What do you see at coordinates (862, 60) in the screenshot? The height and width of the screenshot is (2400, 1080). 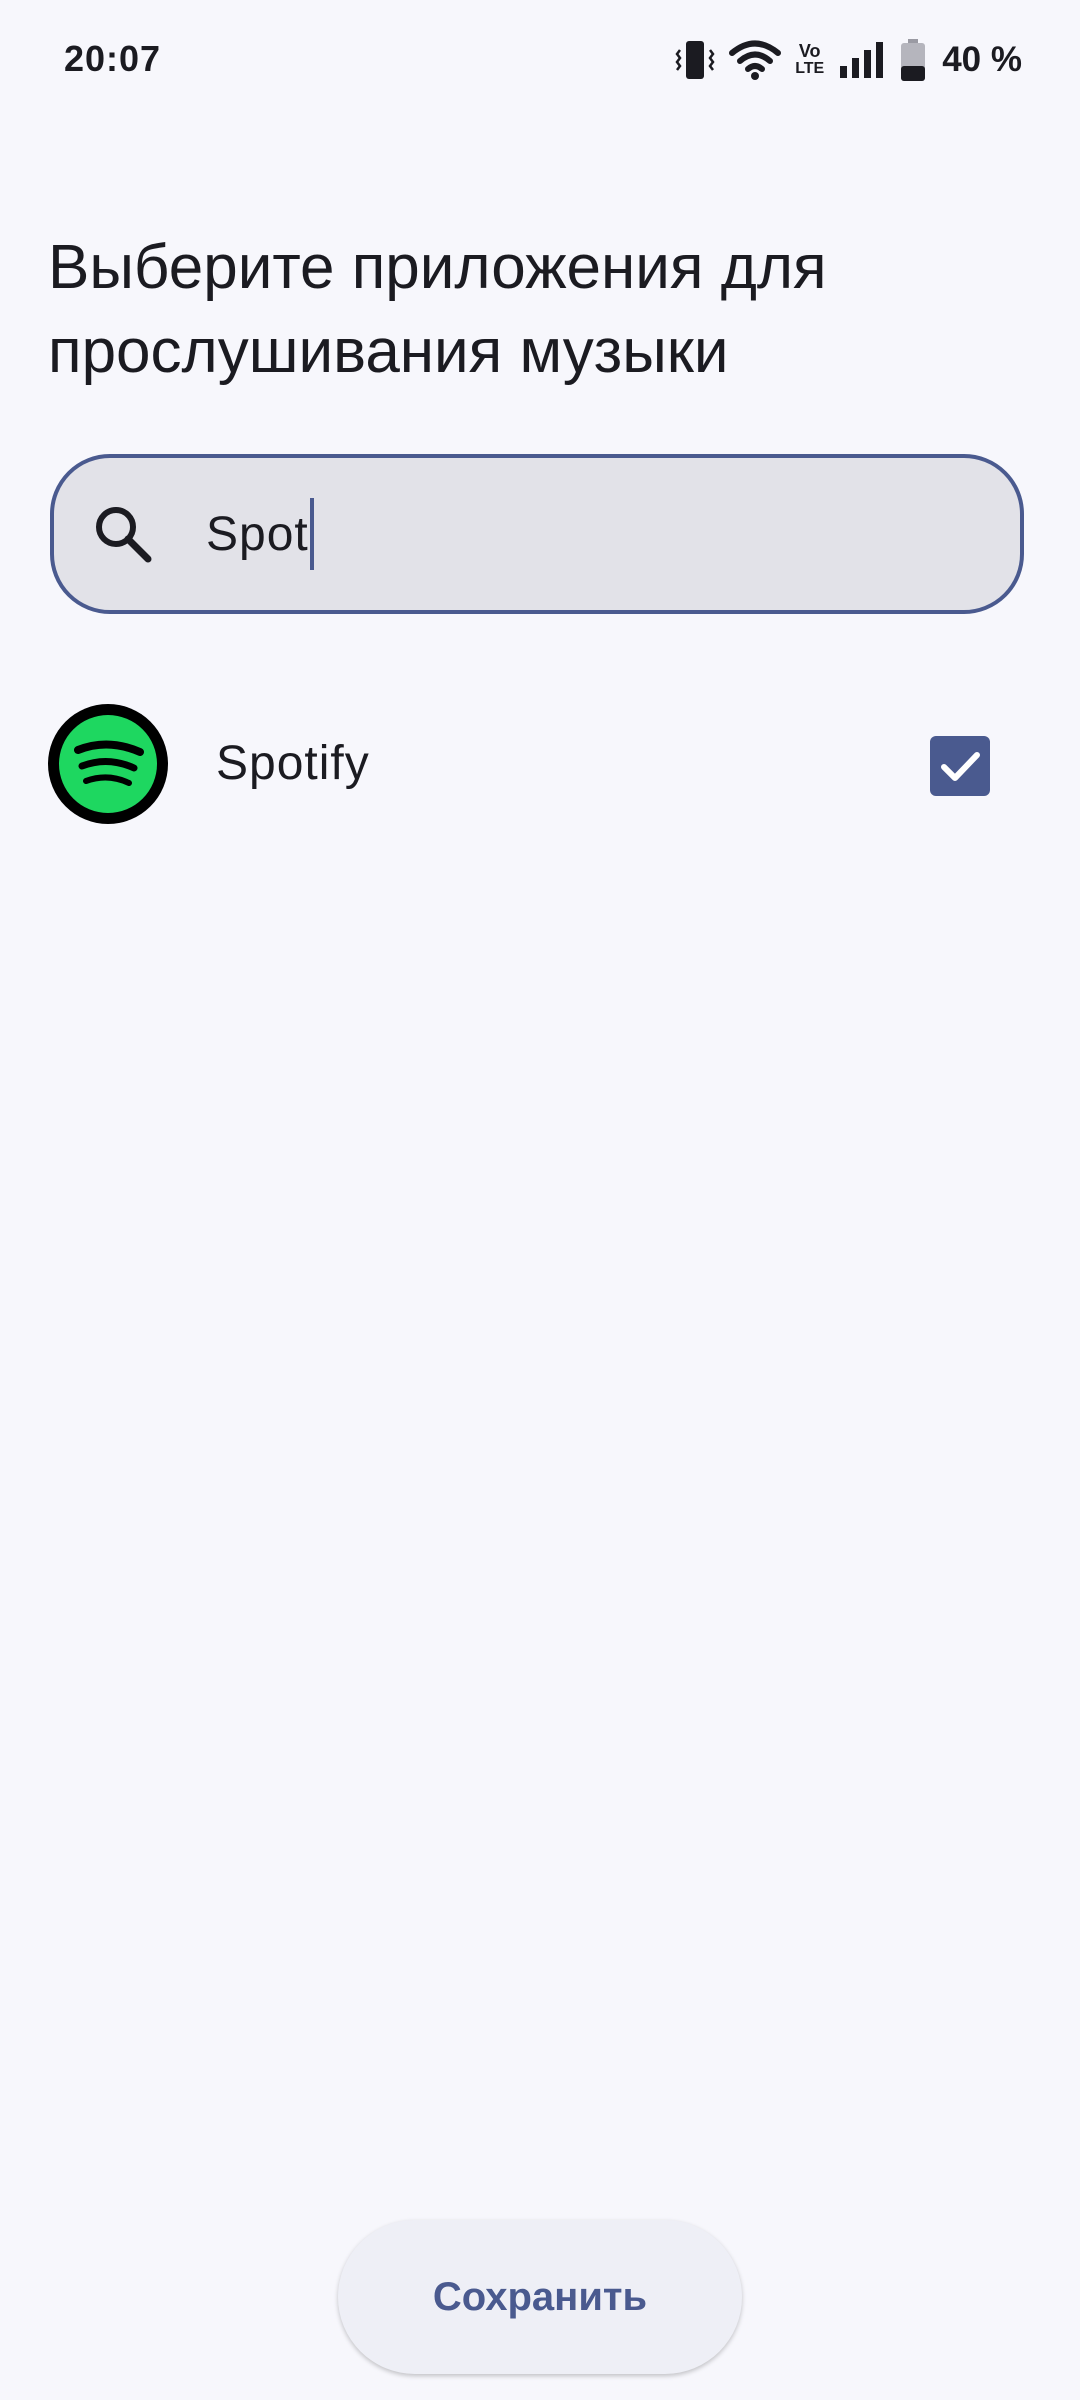 I see `signal-icon` at bounding box center [862, 60].